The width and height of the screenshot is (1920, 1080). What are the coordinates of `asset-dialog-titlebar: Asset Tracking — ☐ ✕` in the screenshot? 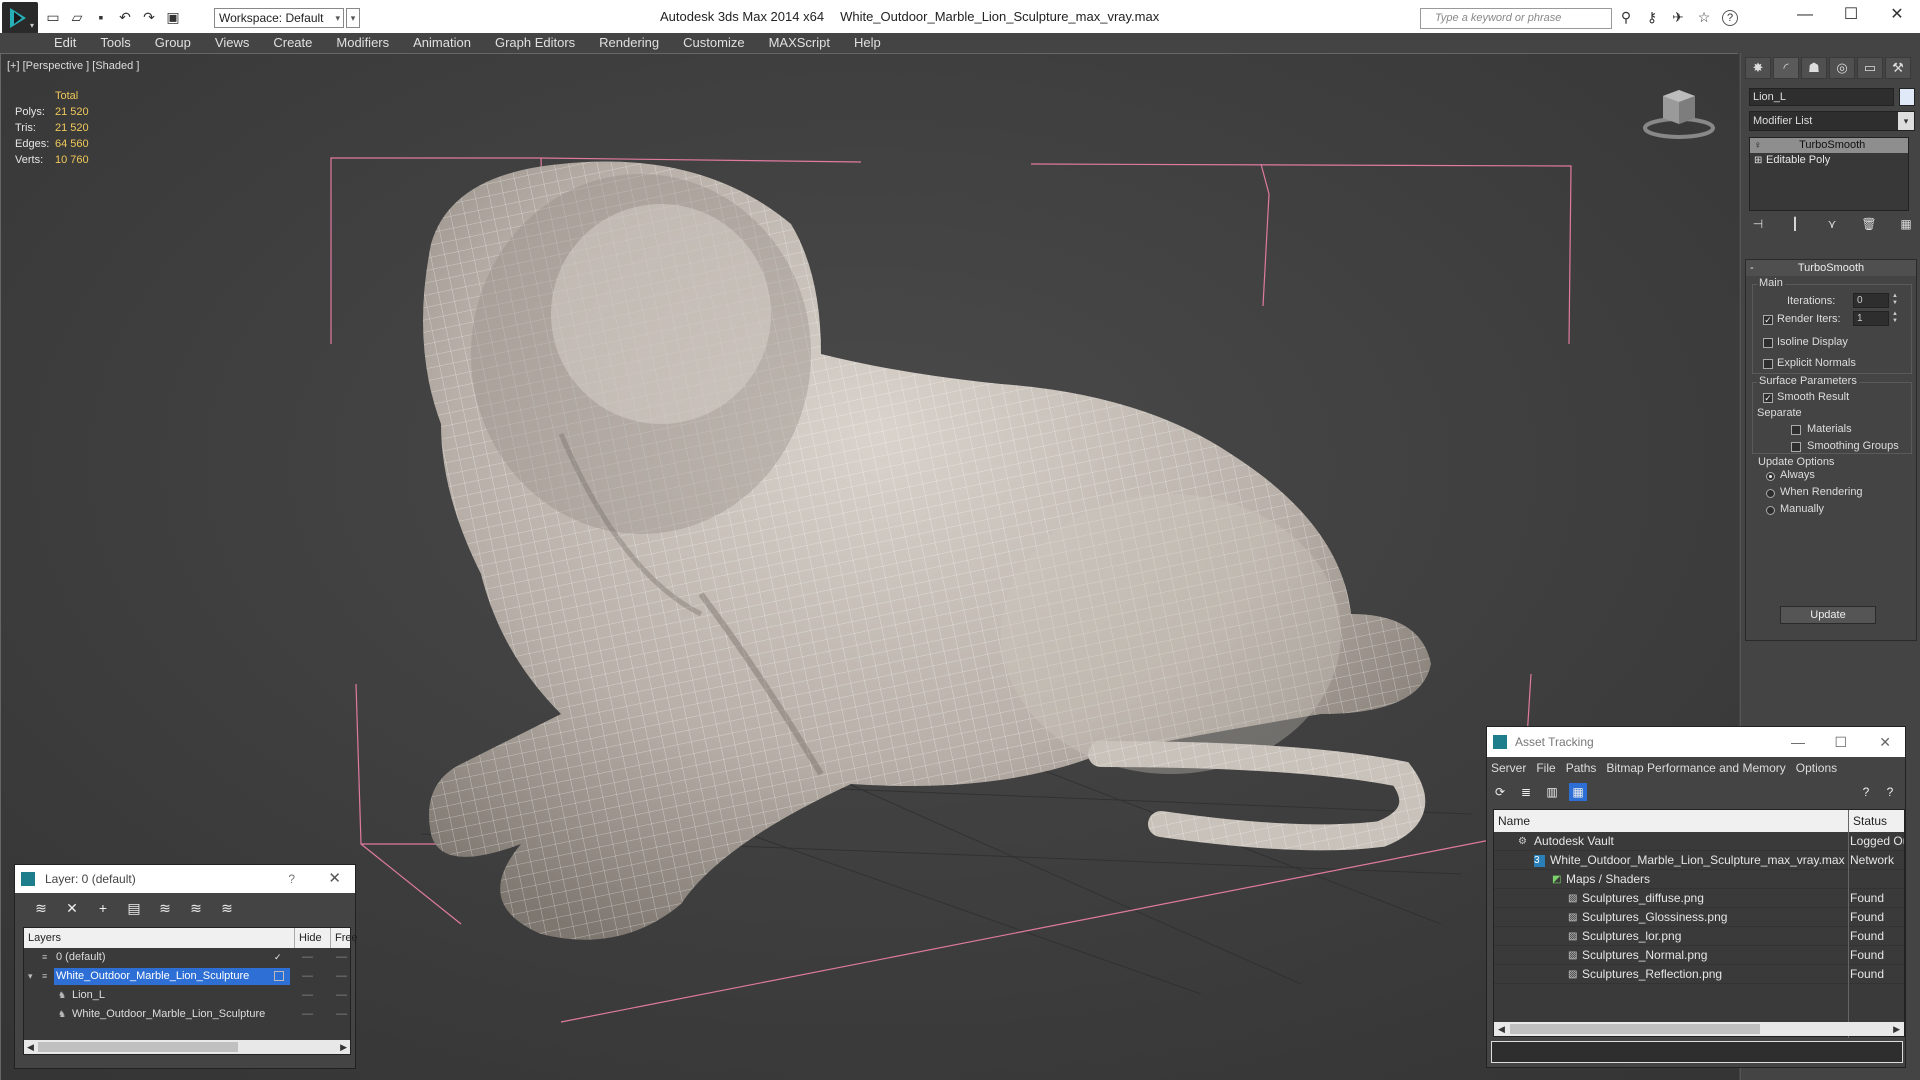 It's located at (1696, 742).